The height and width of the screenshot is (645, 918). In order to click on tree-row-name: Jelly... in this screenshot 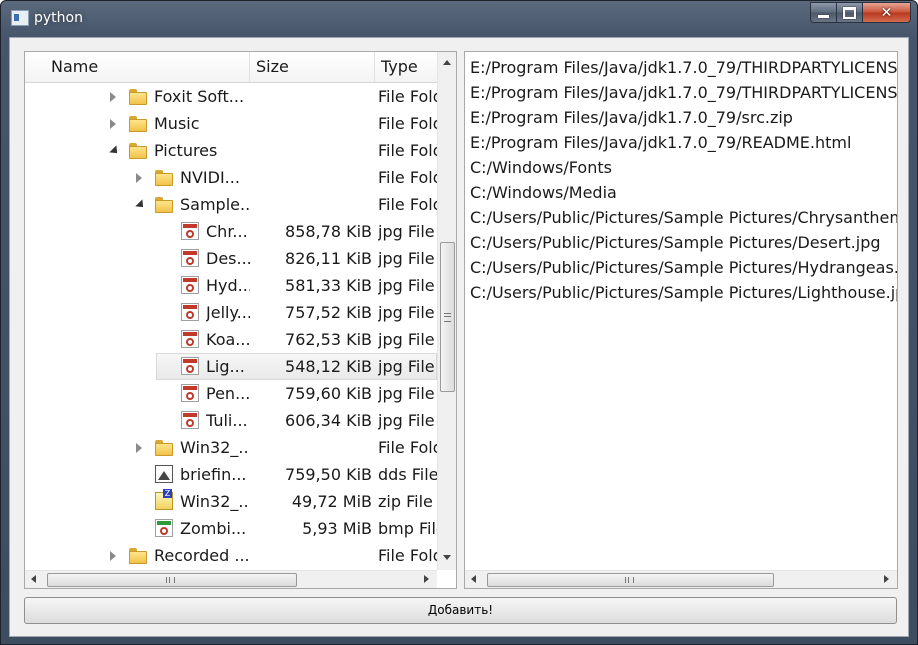, I will do `click(228, 312)`.